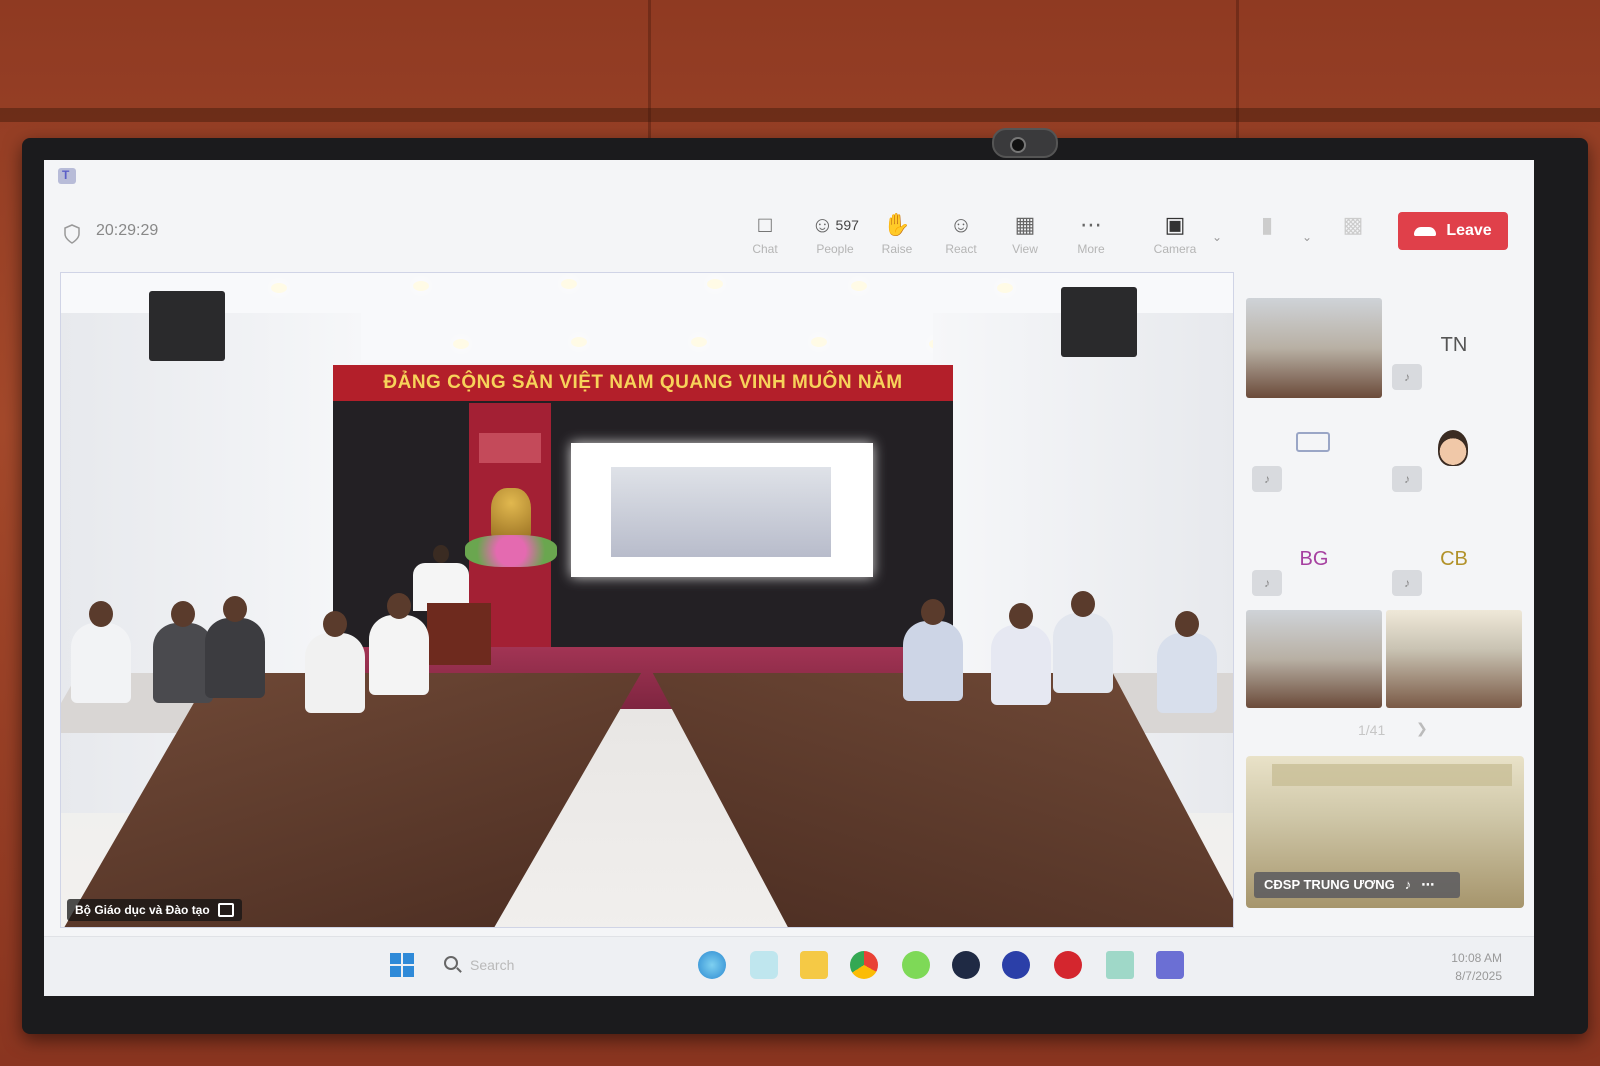 This screenshot has height=1066, width=1600. I want to click on teams-icon, so click(1170, 965).